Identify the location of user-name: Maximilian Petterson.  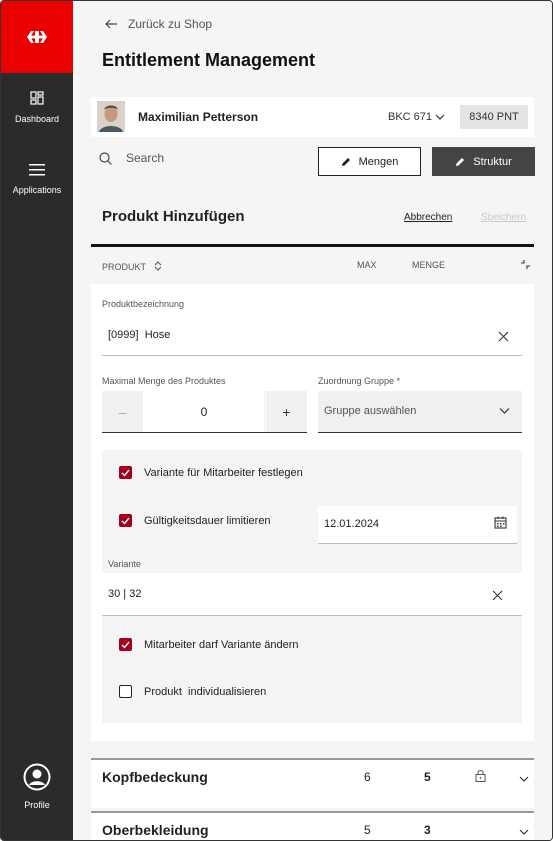
(198, 117).